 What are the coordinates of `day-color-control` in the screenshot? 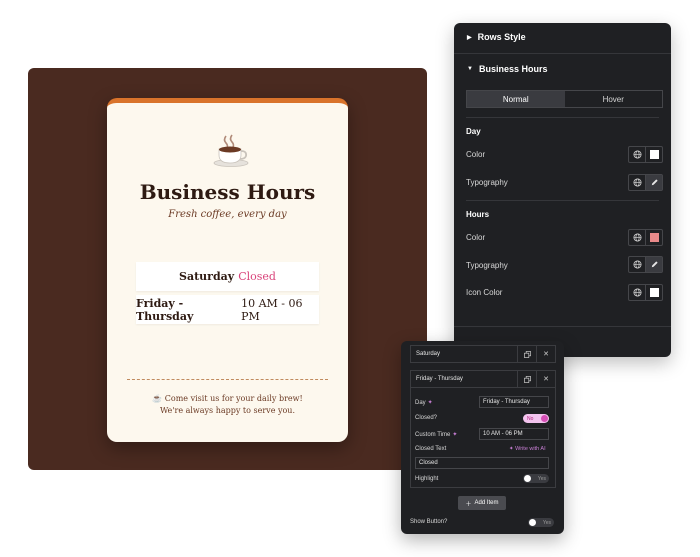 It's located at (645, 154).